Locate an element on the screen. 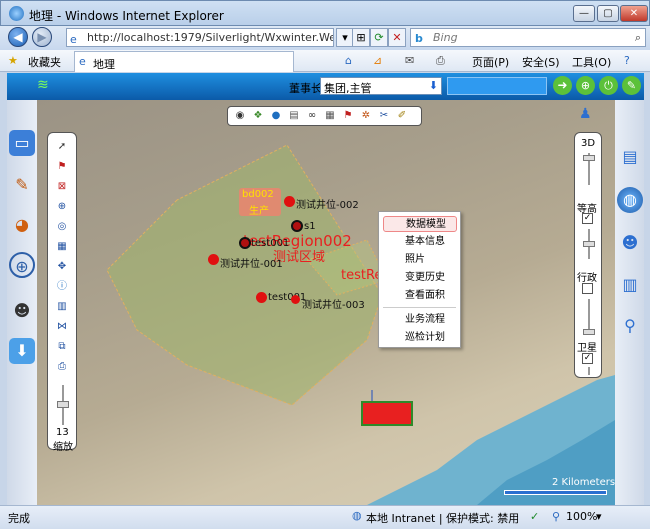 The width and height of the screenshot is (650, 529). building-icon: ▥ is located at coordinates (62, 307).